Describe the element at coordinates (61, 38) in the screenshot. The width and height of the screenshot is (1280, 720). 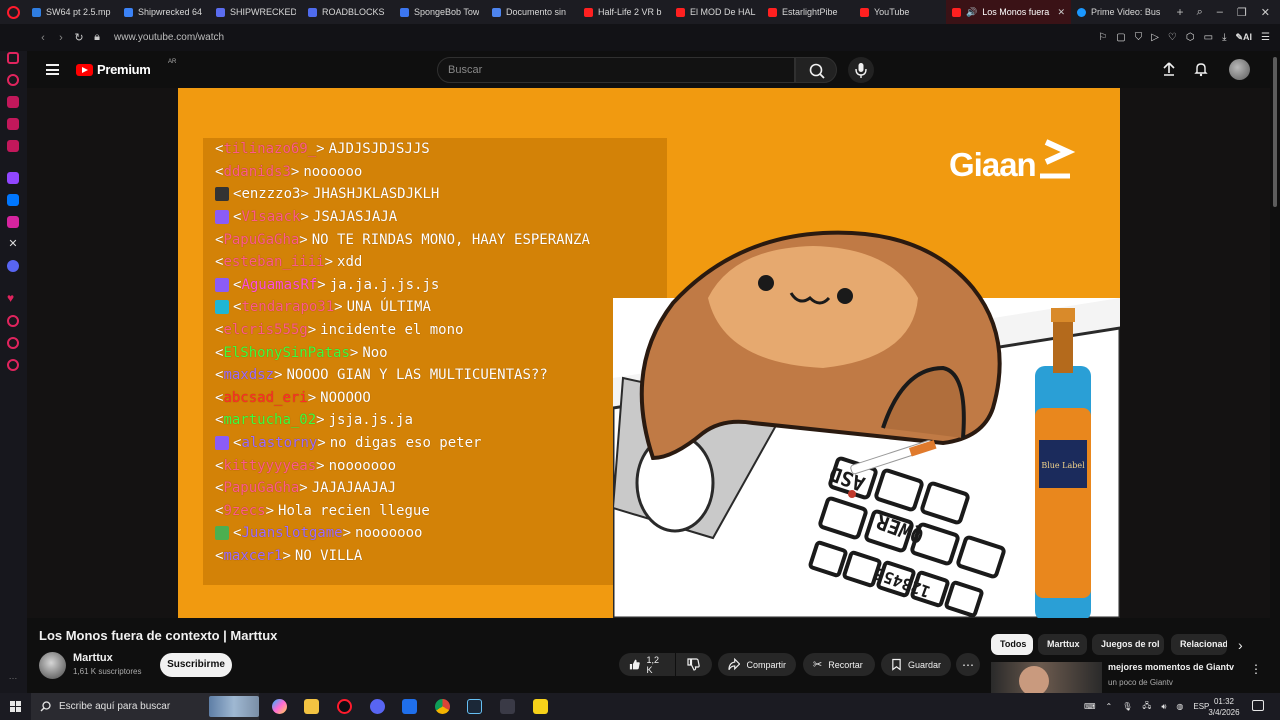
I see `forward-button: ›` at that location.